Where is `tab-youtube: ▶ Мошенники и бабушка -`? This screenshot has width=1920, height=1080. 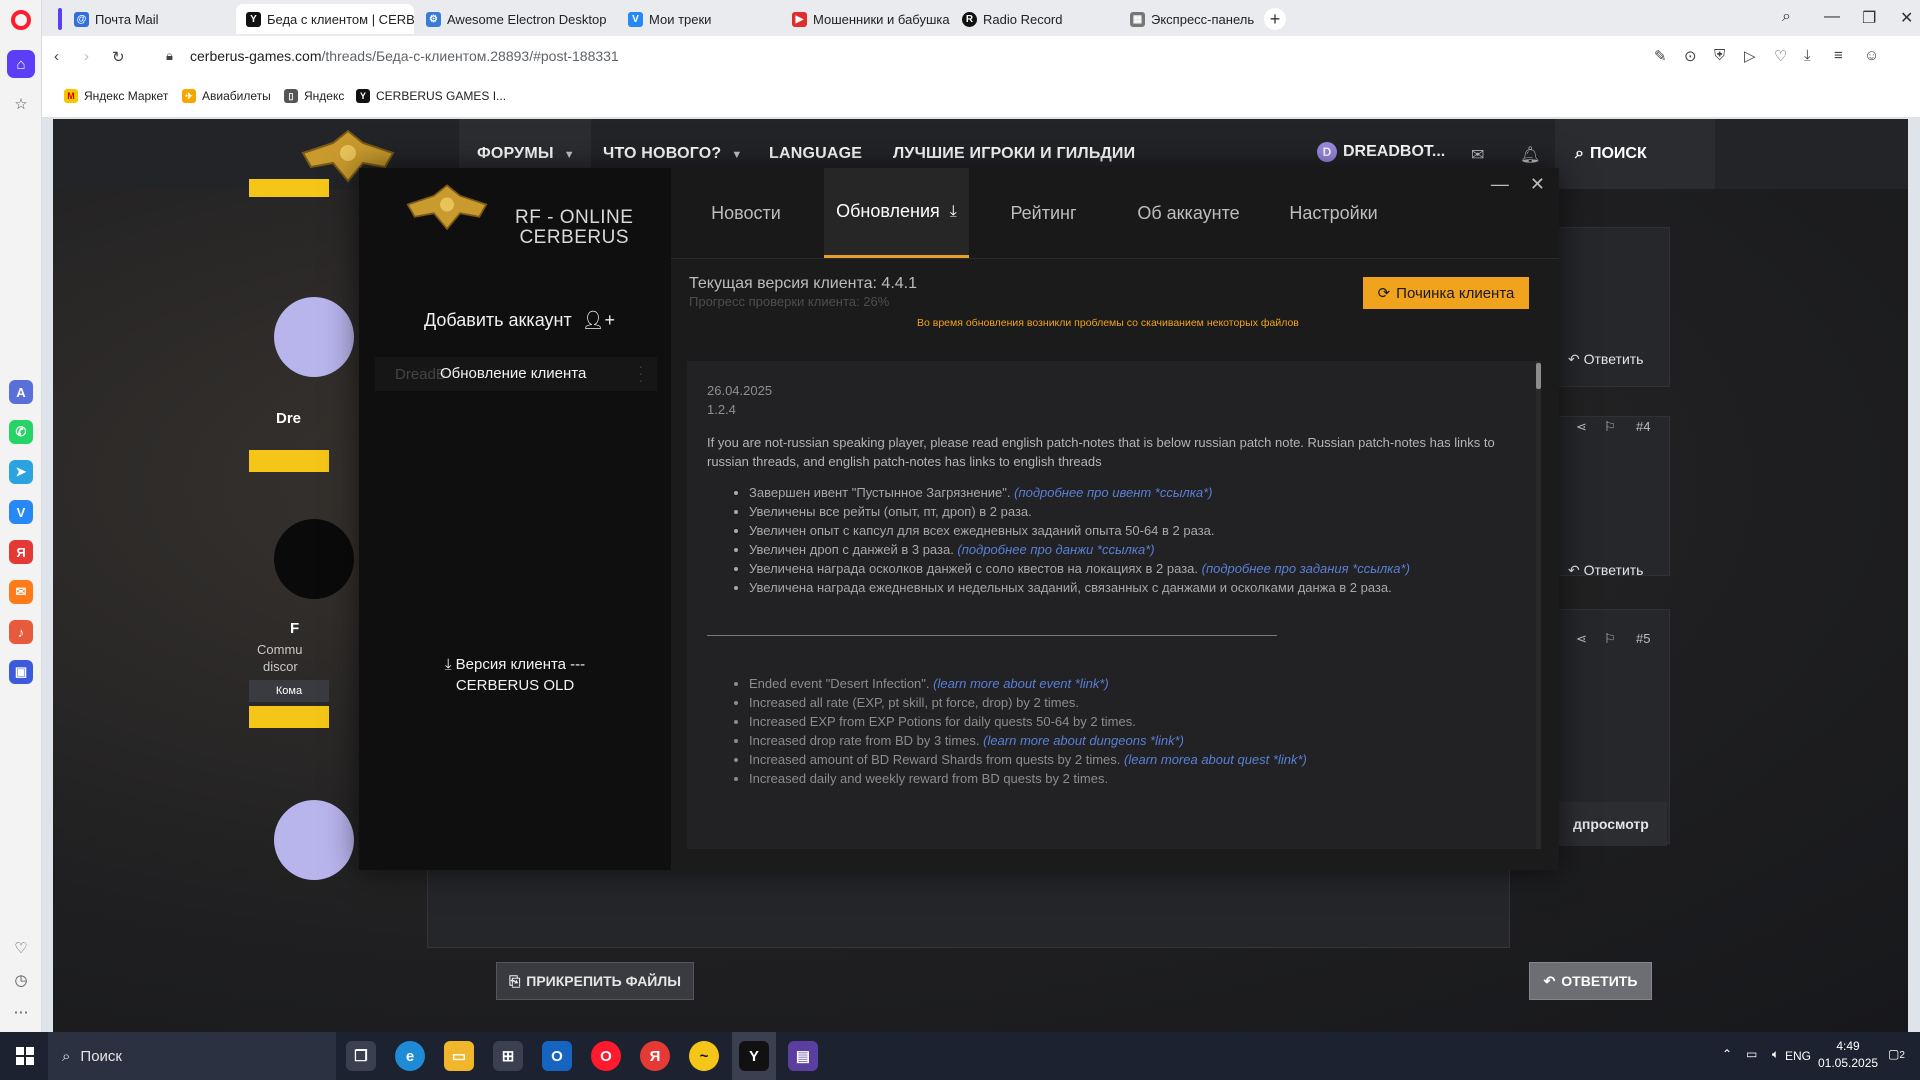
tab-youtube: ▶ Мошенники и бабушка - is located at coordinates (866, 19).